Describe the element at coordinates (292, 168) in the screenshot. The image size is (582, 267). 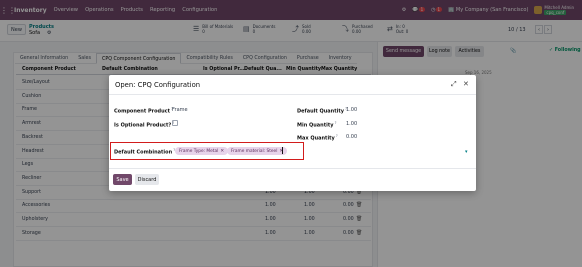
I see `dialog-footer-divider` at that location.